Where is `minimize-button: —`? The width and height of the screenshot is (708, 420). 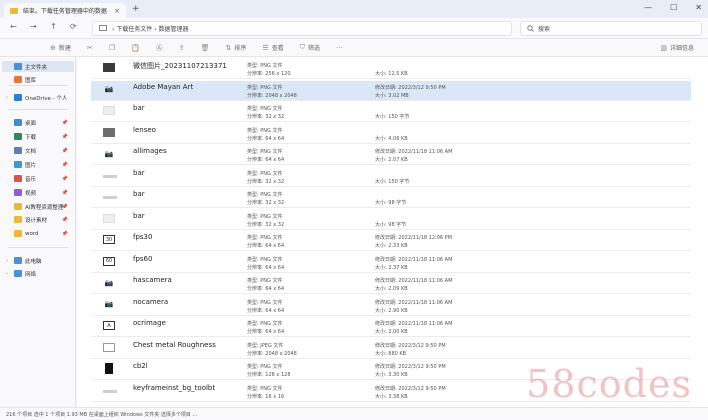 minimize-button: — is located at coordinates (648, 7).